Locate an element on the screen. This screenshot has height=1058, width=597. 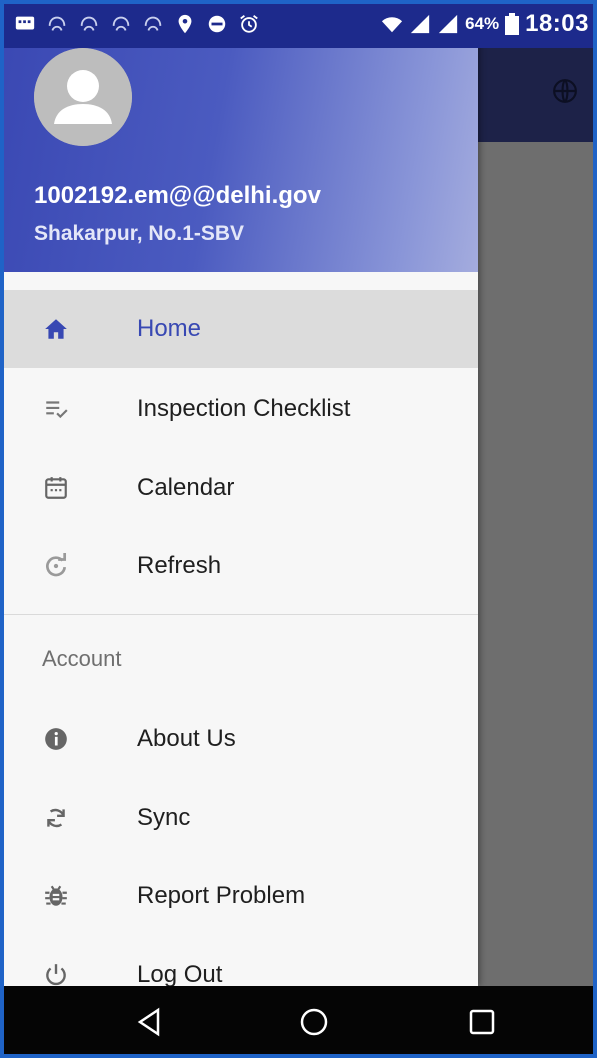
power-icon is located at coordinates (56, 975).